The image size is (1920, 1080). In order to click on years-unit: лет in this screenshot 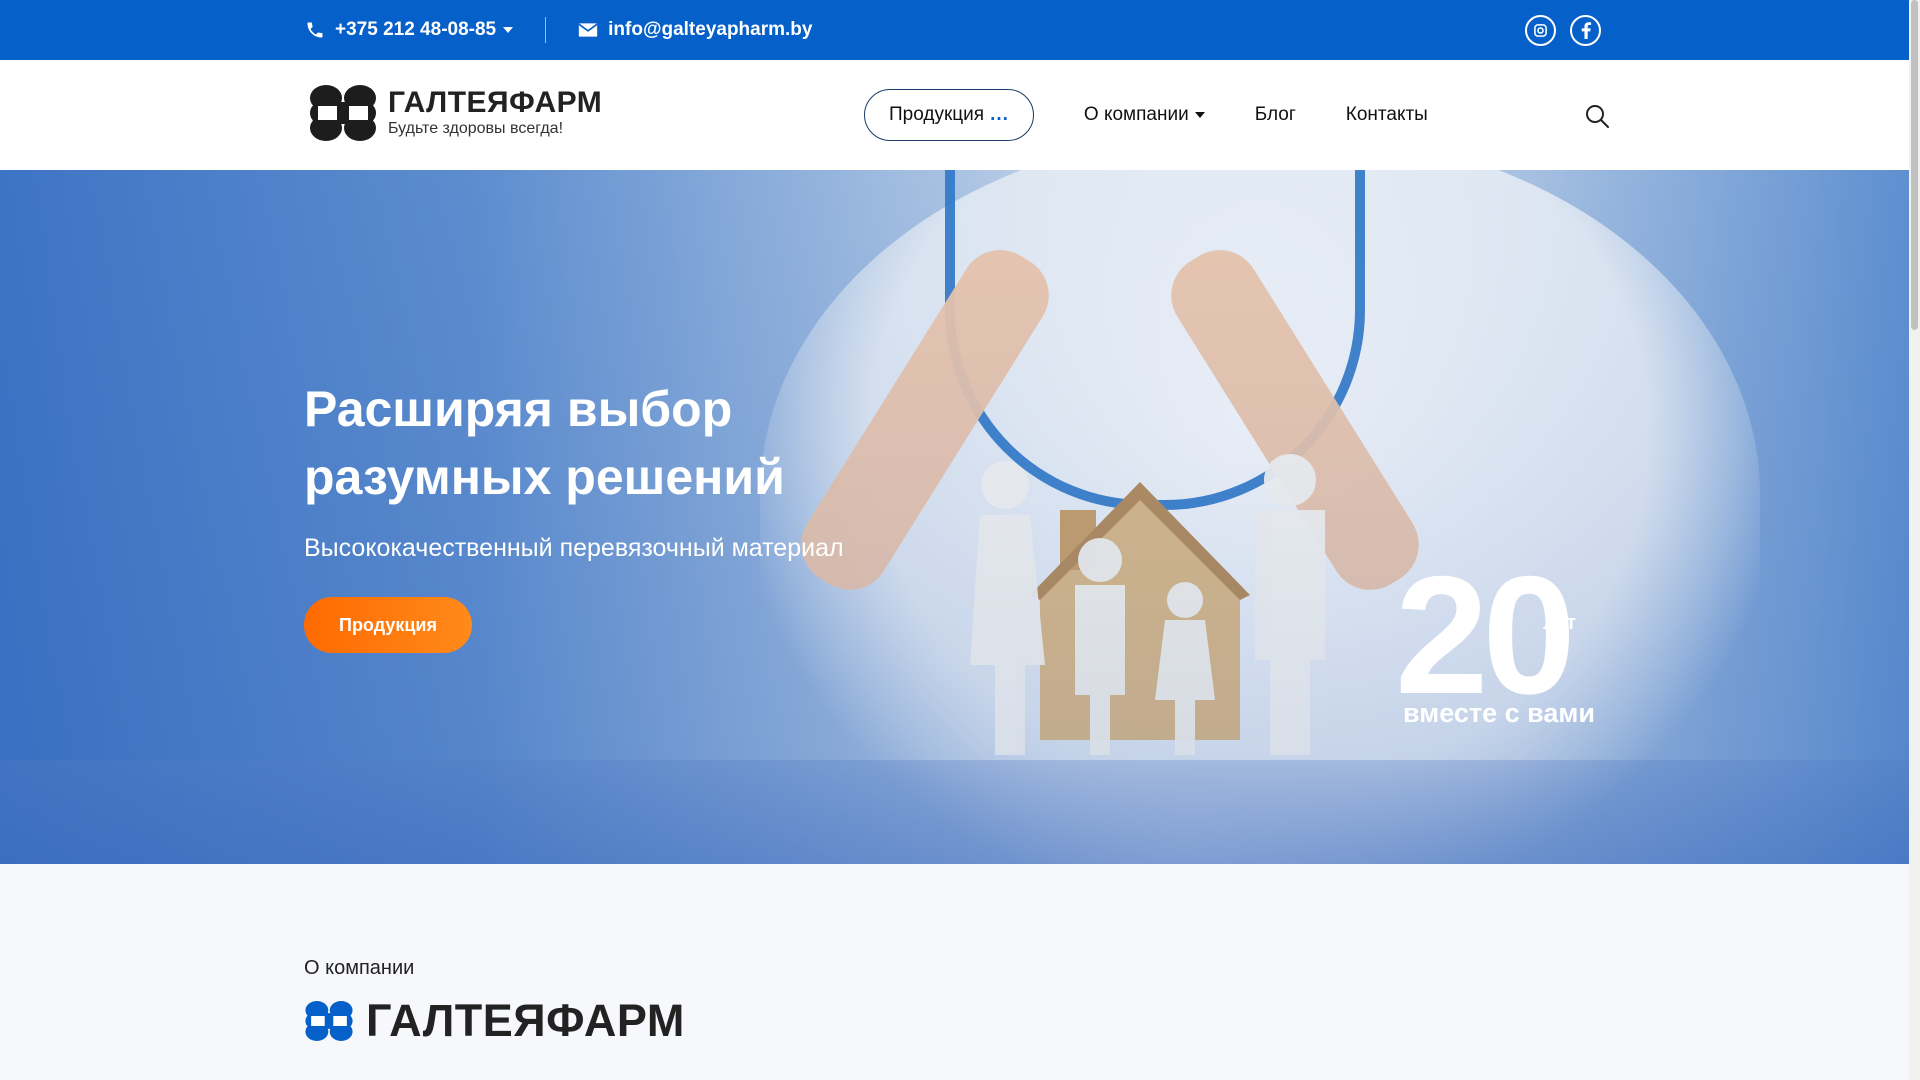, I will do `click(1560, 623)`.